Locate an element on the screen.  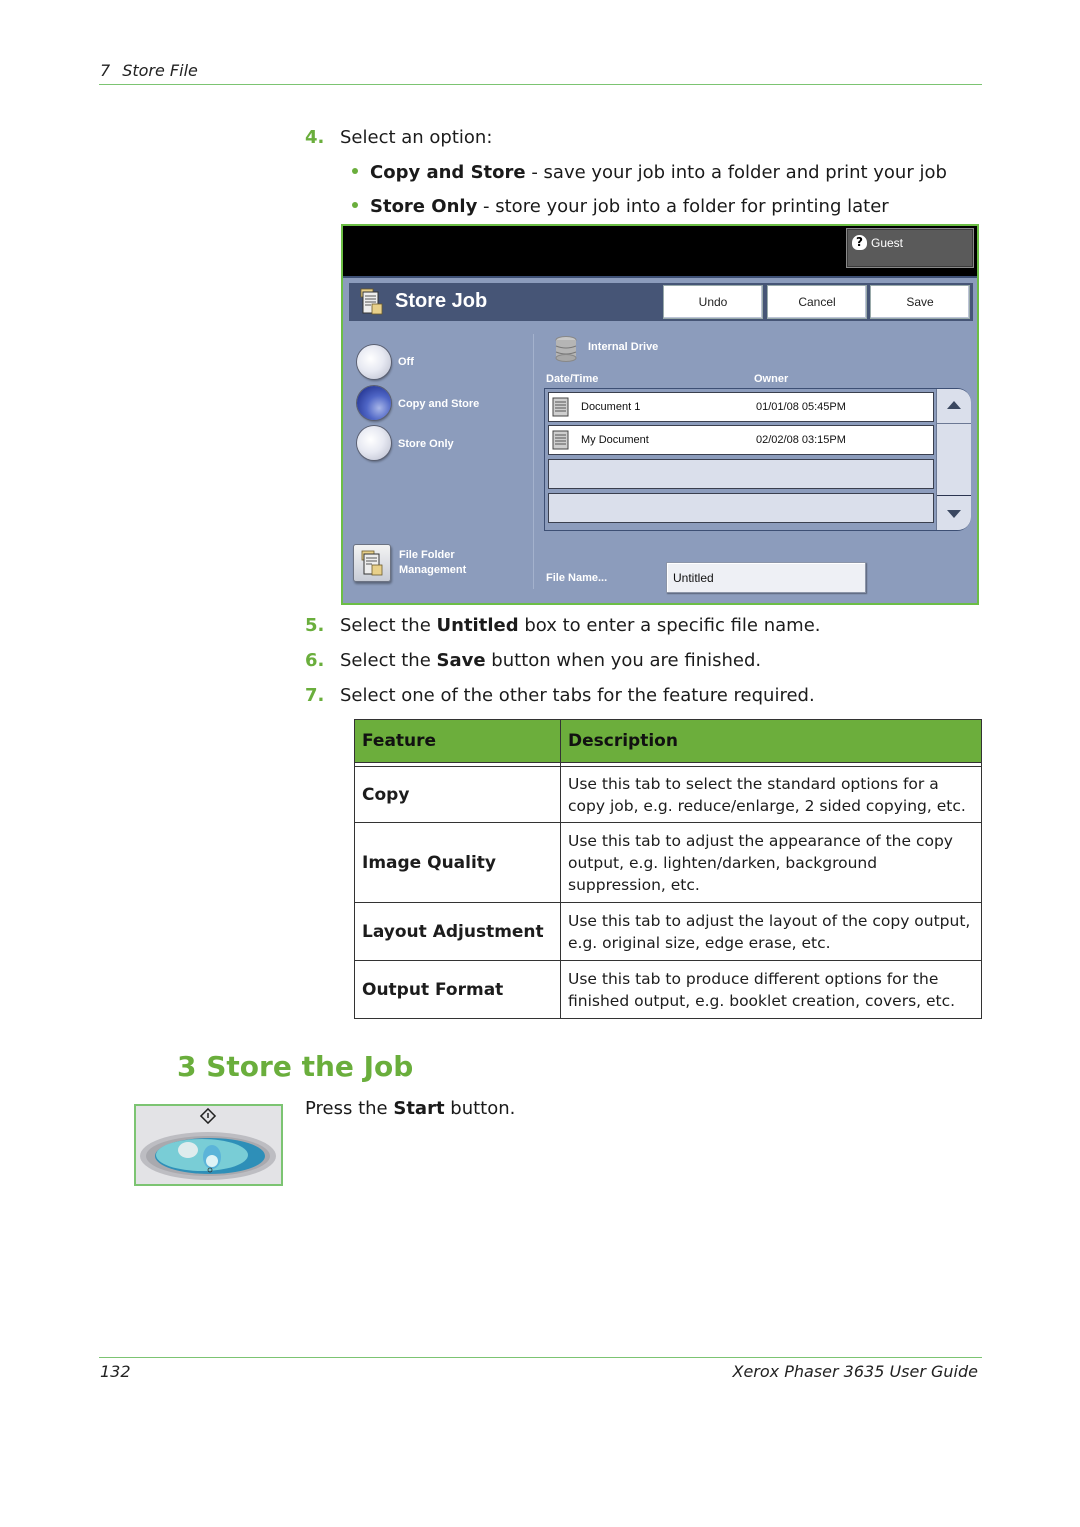
file-date: 02/02/08 03:15PM is located at coordinates (801, 440).